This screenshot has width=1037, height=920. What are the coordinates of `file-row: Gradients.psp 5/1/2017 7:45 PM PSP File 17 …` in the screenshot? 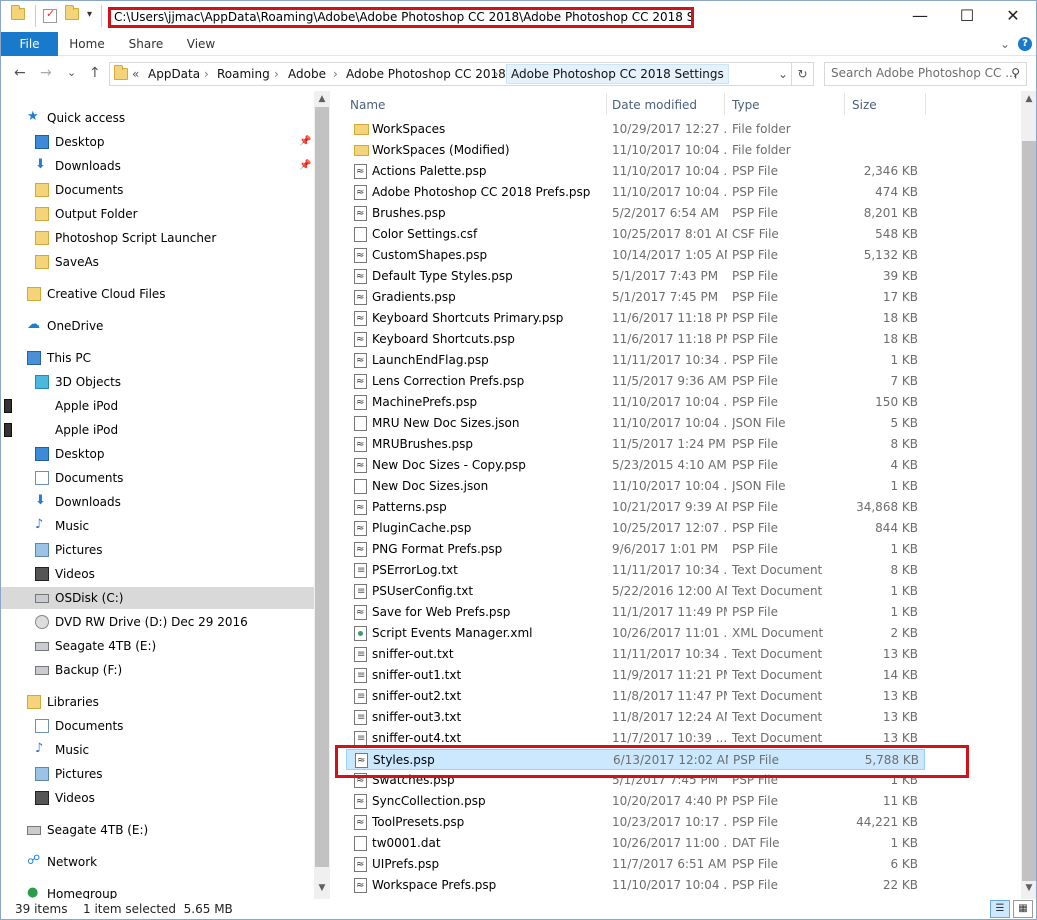 It's located at (635, 297).